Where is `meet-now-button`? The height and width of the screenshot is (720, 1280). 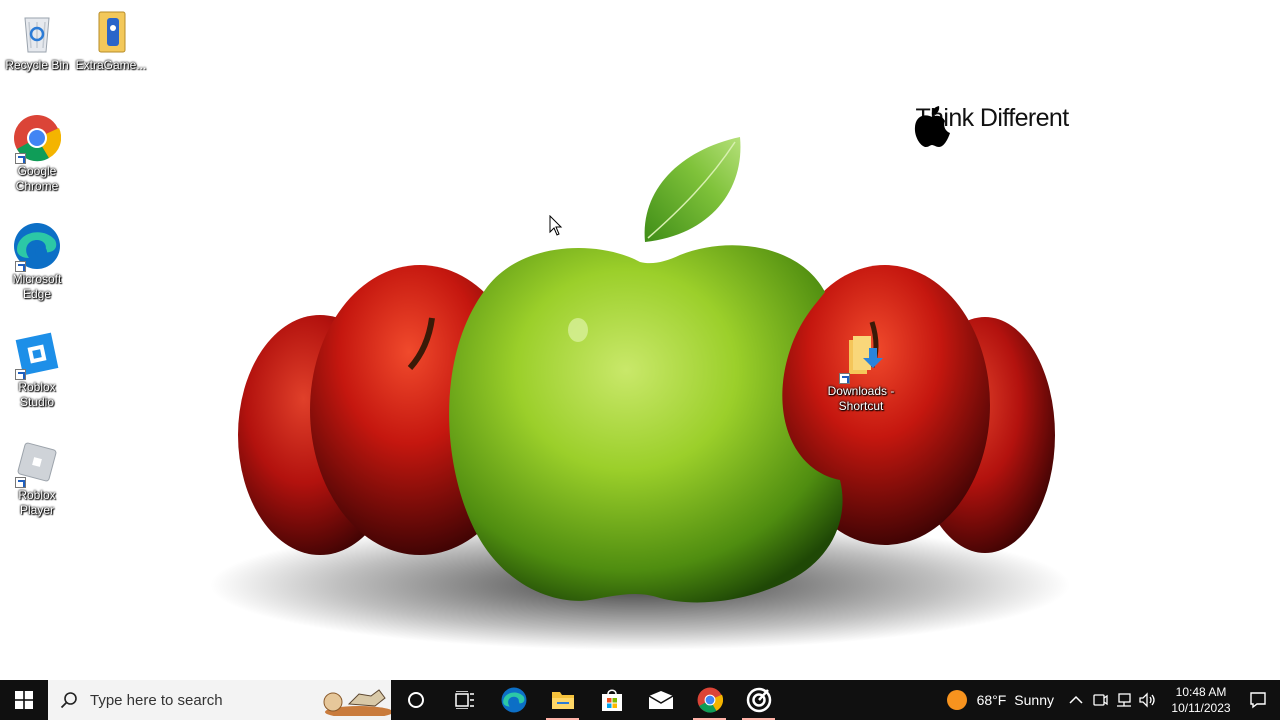
meet-now-button is located at coordinates (1100, 700).